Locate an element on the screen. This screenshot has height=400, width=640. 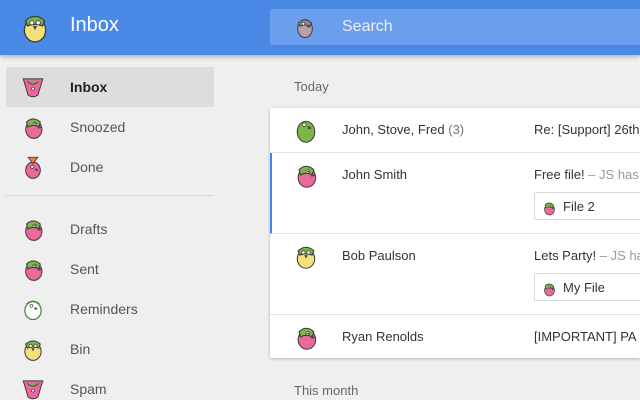
sidebar-item-label: Sent is located at coordinates (84, 269).